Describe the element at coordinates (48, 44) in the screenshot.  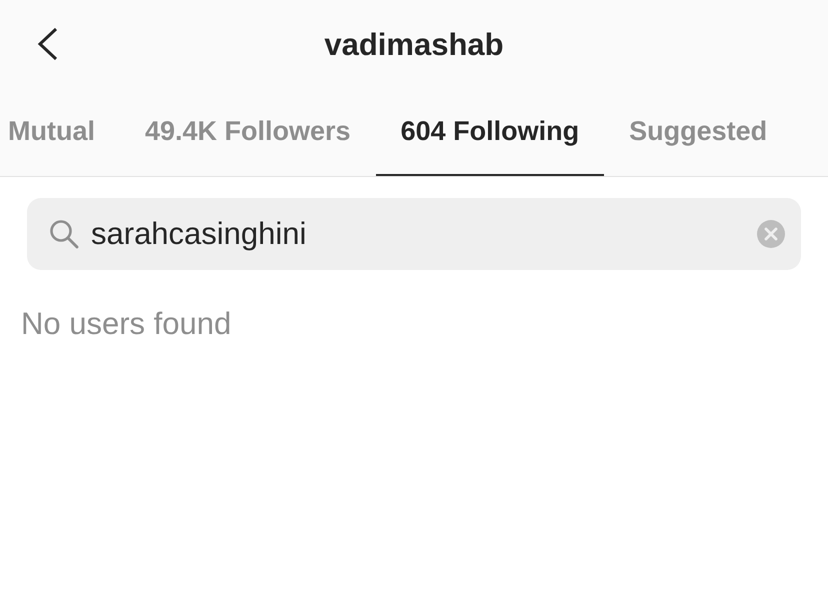
I see `back-icon` at that location.